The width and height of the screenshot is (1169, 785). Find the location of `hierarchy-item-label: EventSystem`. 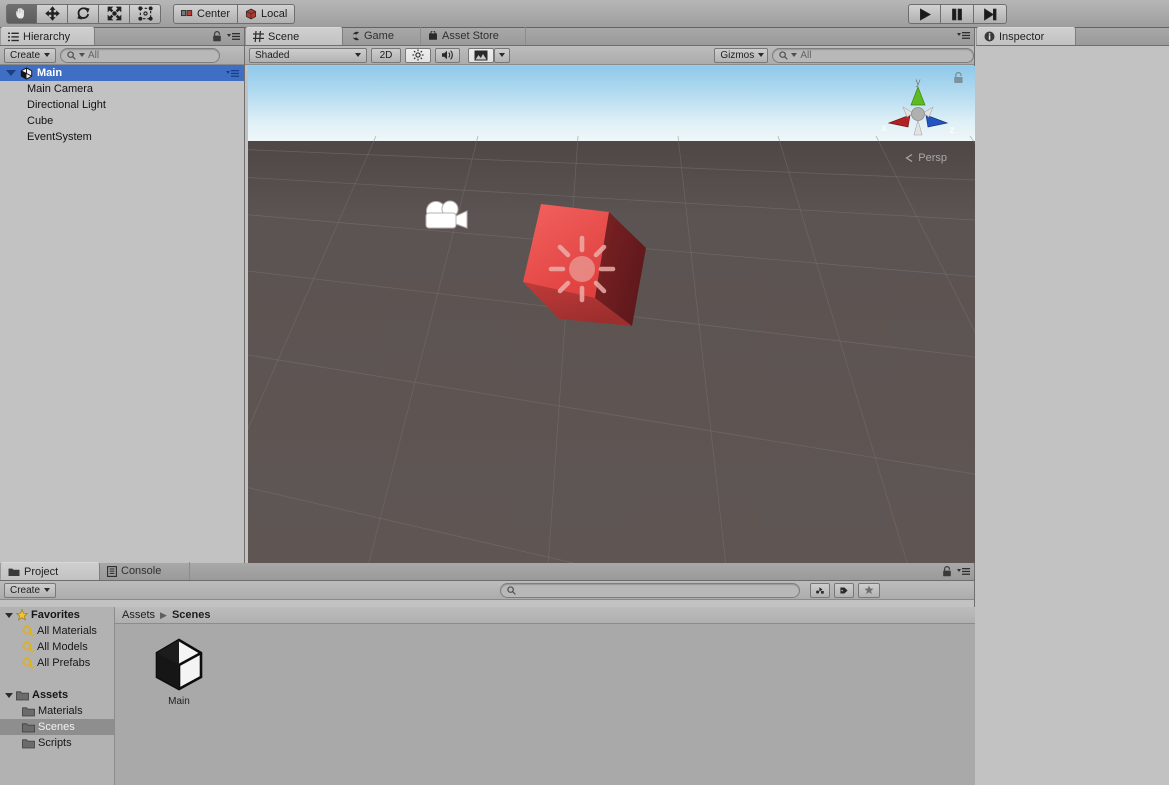

hierarchy-item-label: EventSystem is located at coordinates (59, 137).